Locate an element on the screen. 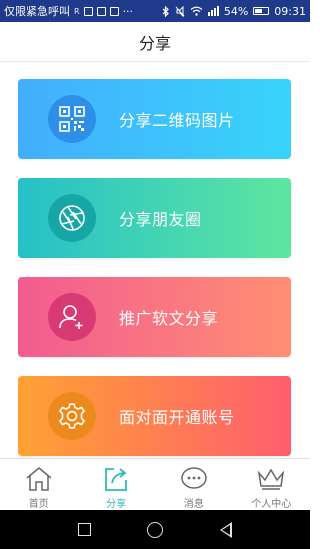  tab-label: 个人中心 is located at coordinates (271, 504).